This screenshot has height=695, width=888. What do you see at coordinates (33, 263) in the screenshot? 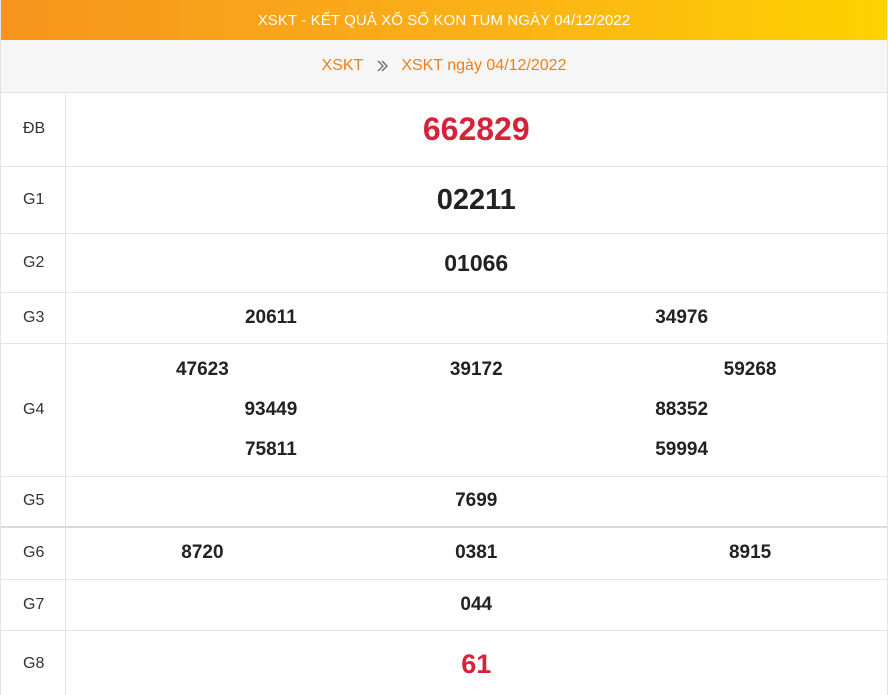
I see `prize-label-g2: G2` at bounding box center [33, 263].